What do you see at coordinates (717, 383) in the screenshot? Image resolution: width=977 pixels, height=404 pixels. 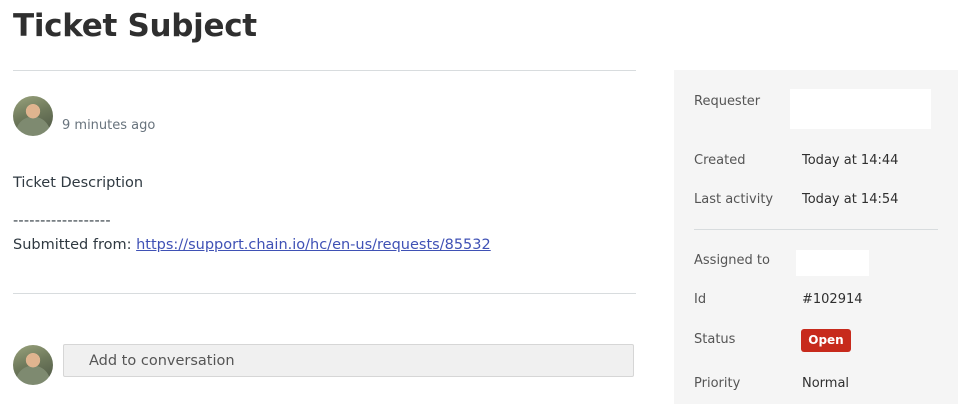 I see `priority-label: Priority` at bounding box center [717, 383].